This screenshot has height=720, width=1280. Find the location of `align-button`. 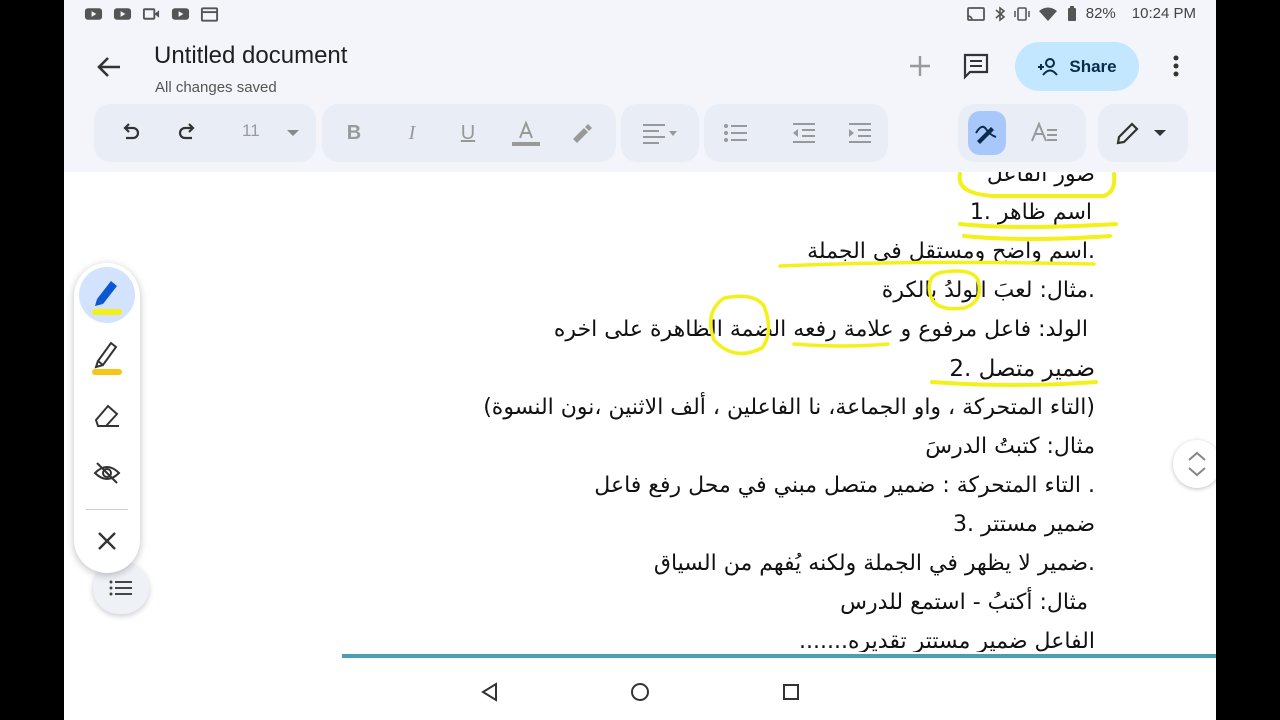

align-button is located at coordinates (661, 133).